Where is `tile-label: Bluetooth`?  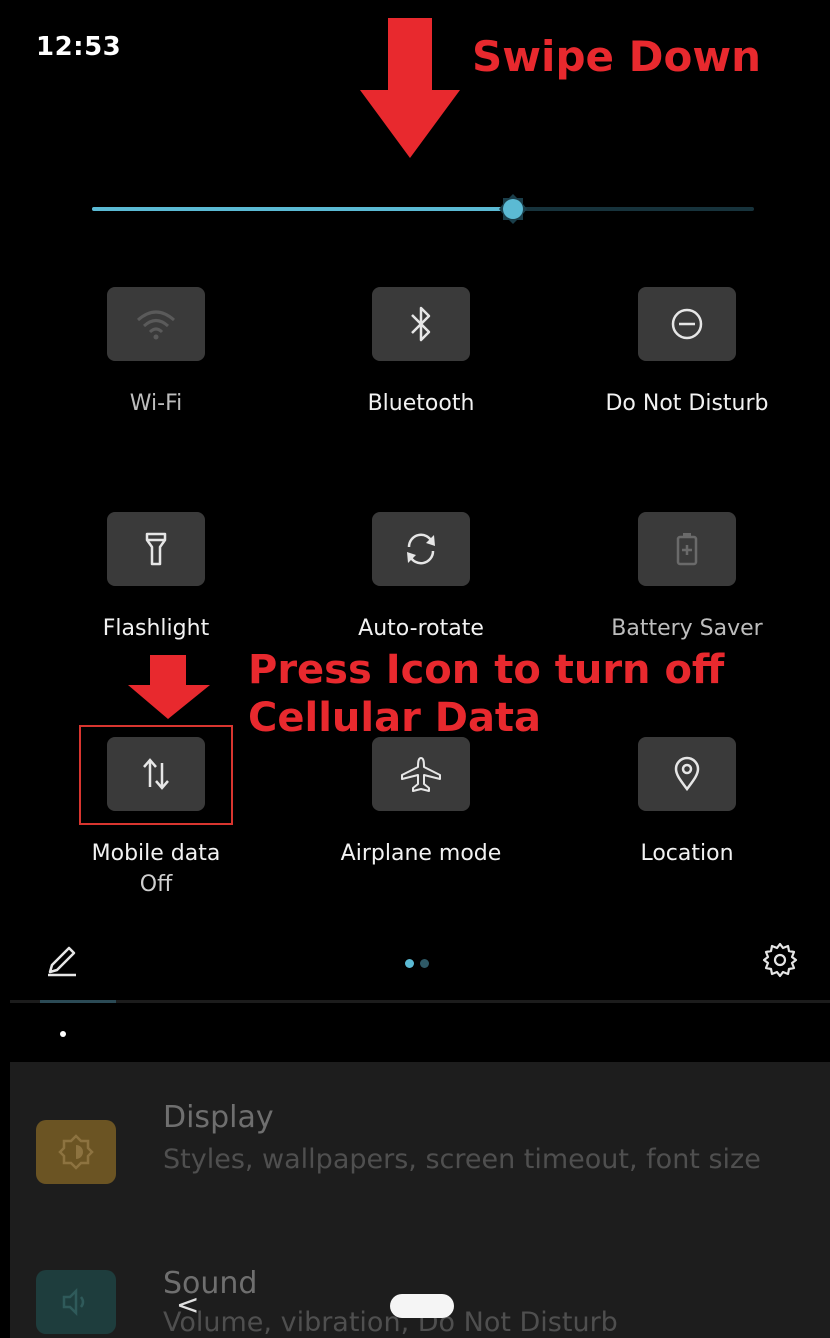 tile-label: Bluetooth is located at coordinates (421, 403).